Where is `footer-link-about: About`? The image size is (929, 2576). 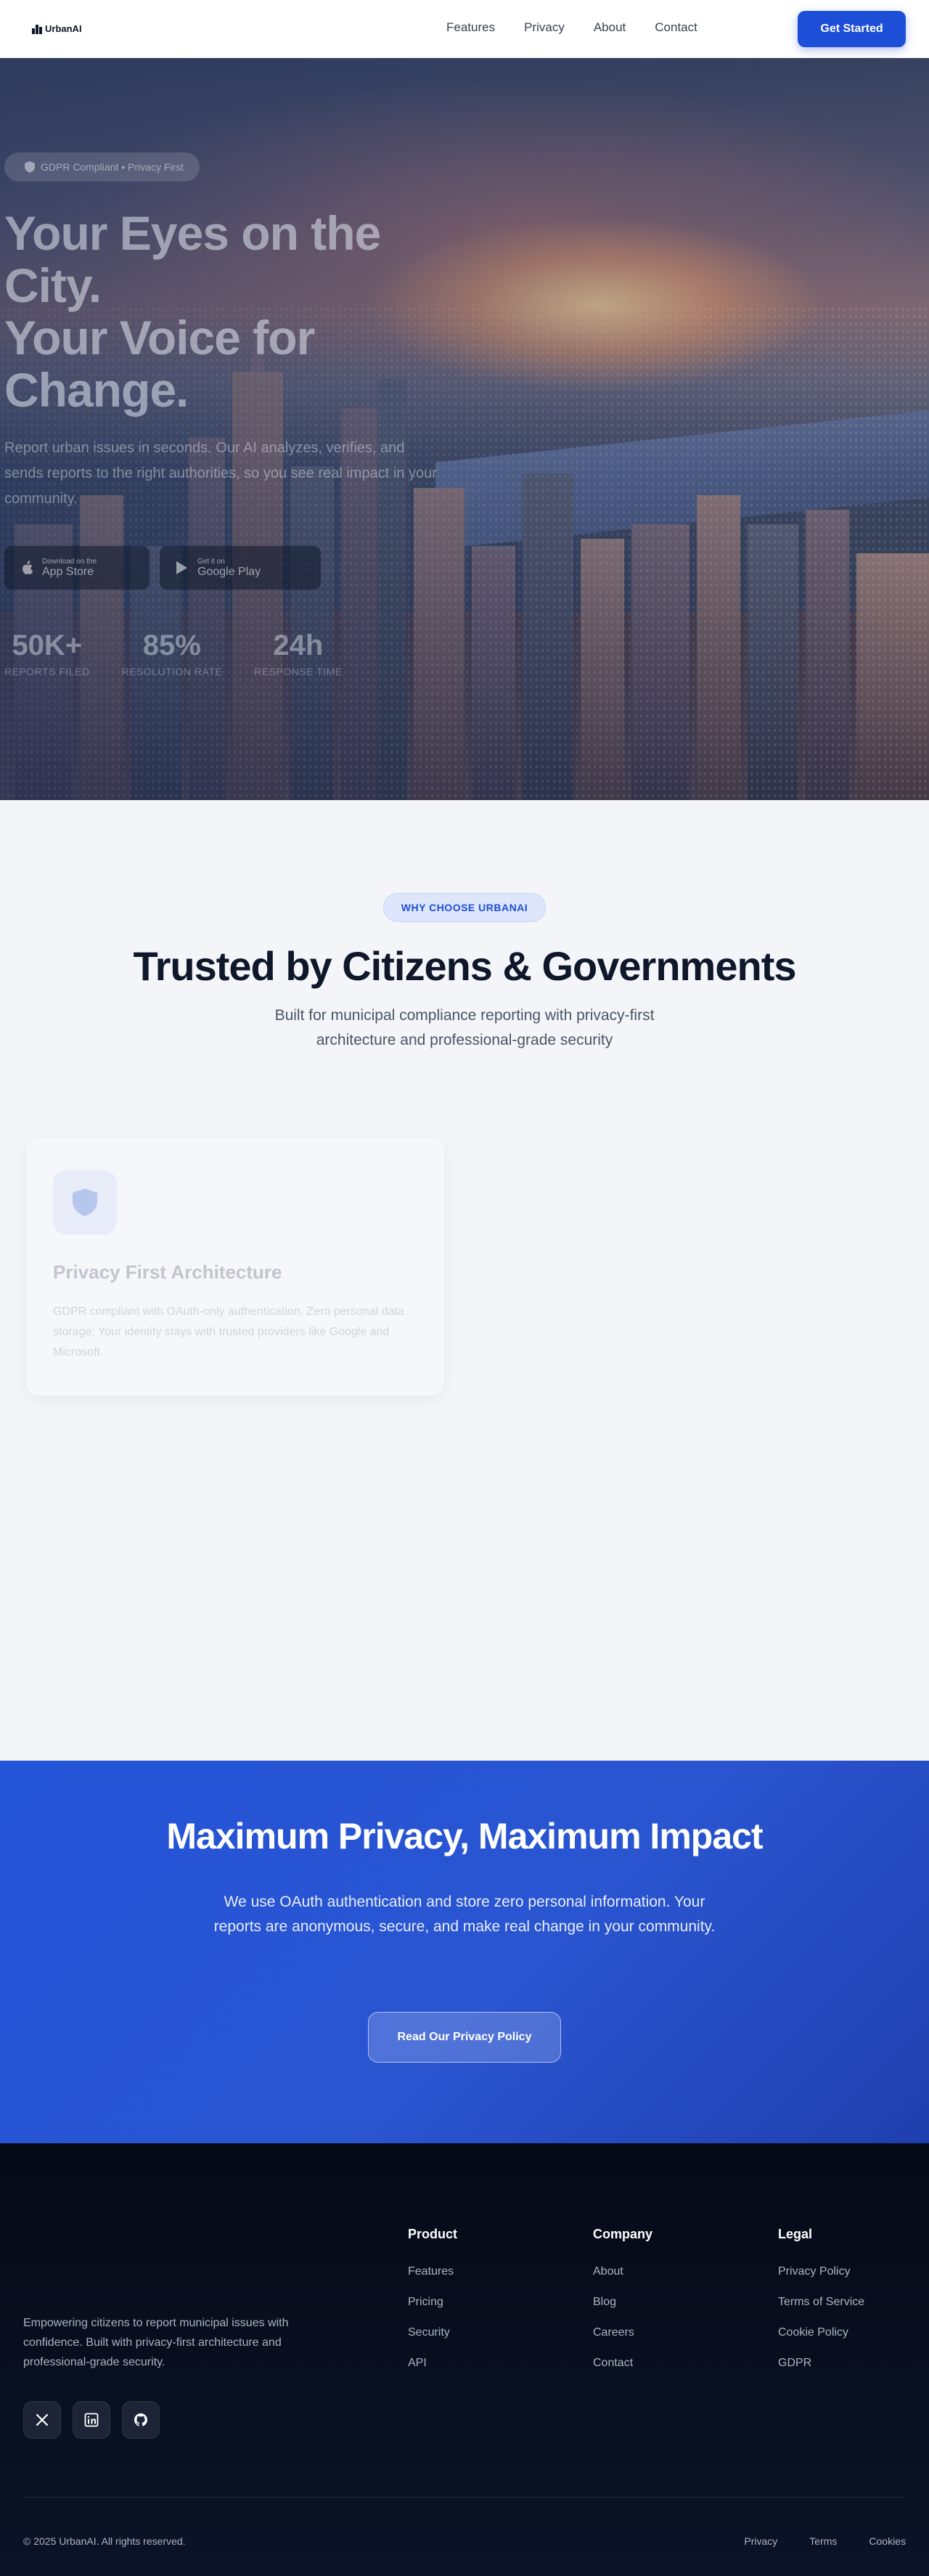
footer-link-about: About is located at coordinates (623, 2272).